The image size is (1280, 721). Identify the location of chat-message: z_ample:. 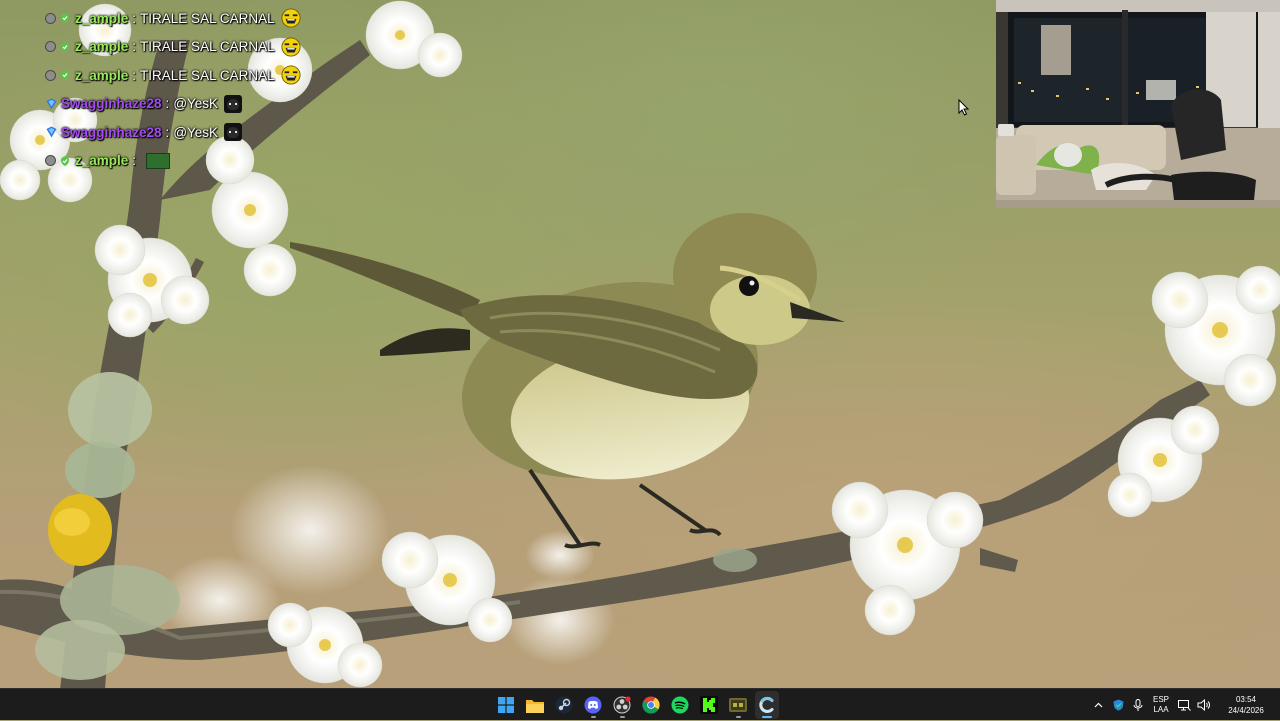
(206, 161).